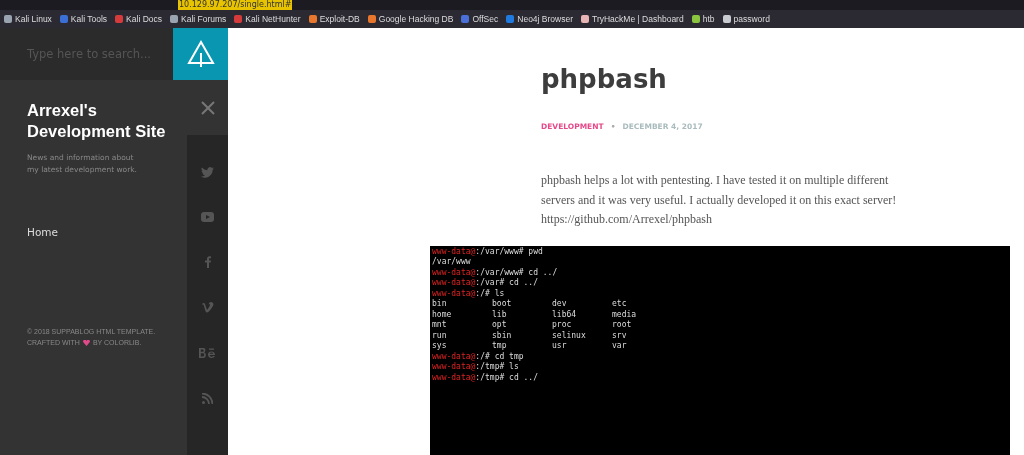  I want to click on be-letters-icon, so click(207, 353).